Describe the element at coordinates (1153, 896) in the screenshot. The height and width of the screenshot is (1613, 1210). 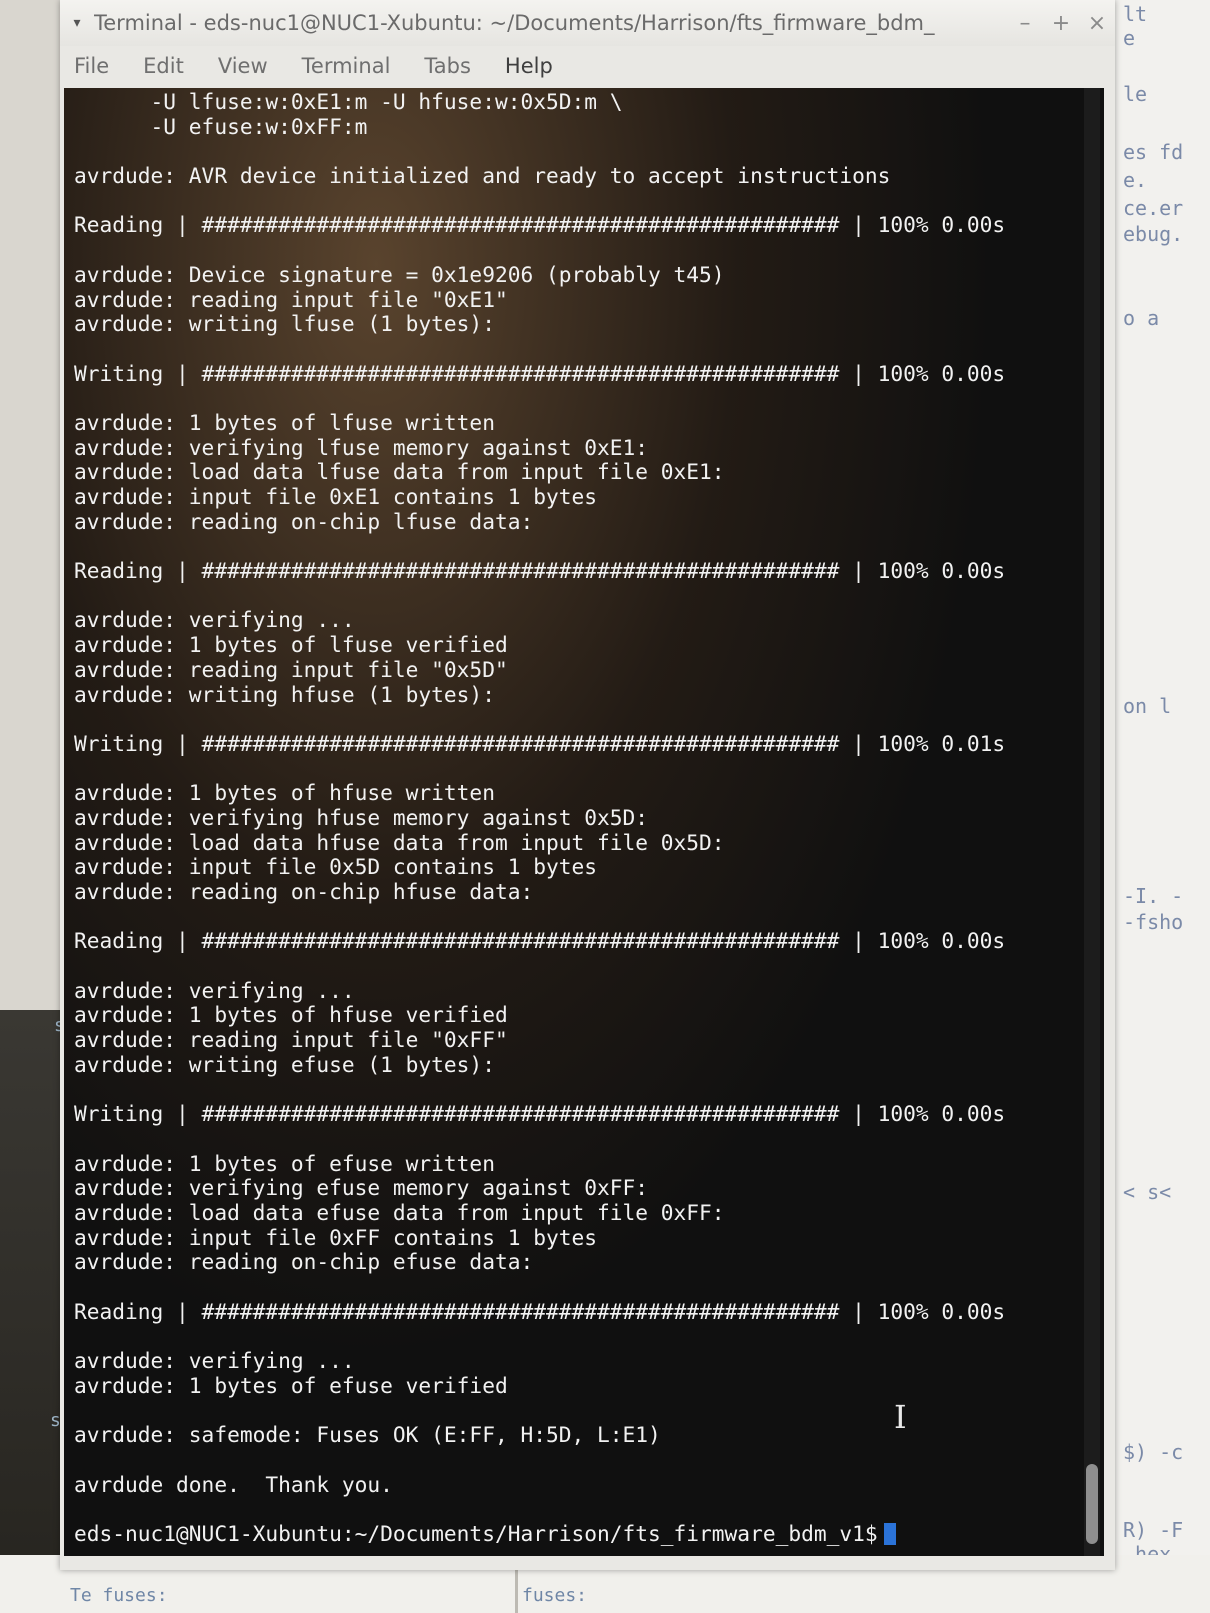
I see `bg-text-fragment: -I. -` at that location.